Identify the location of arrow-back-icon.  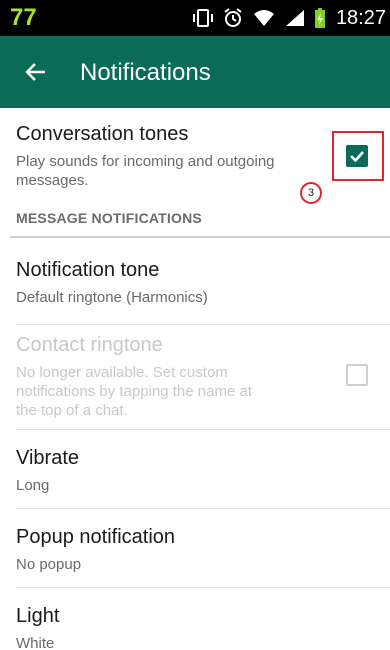
(35, 72).